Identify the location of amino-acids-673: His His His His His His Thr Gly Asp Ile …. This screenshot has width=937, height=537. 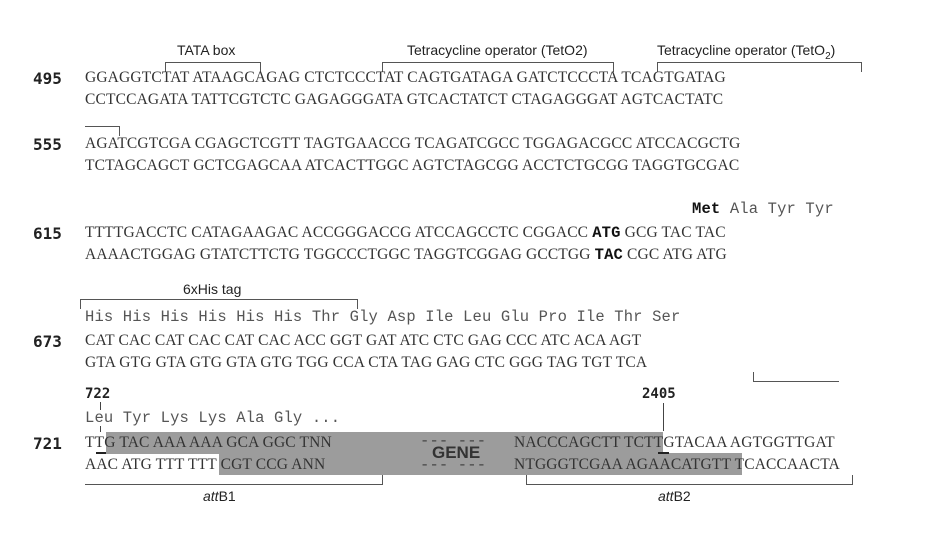
(383, 317).